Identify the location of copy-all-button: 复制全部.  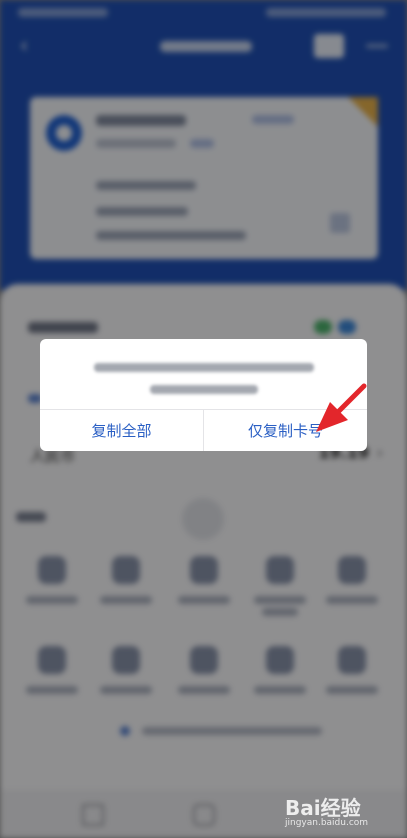
(121, 430).